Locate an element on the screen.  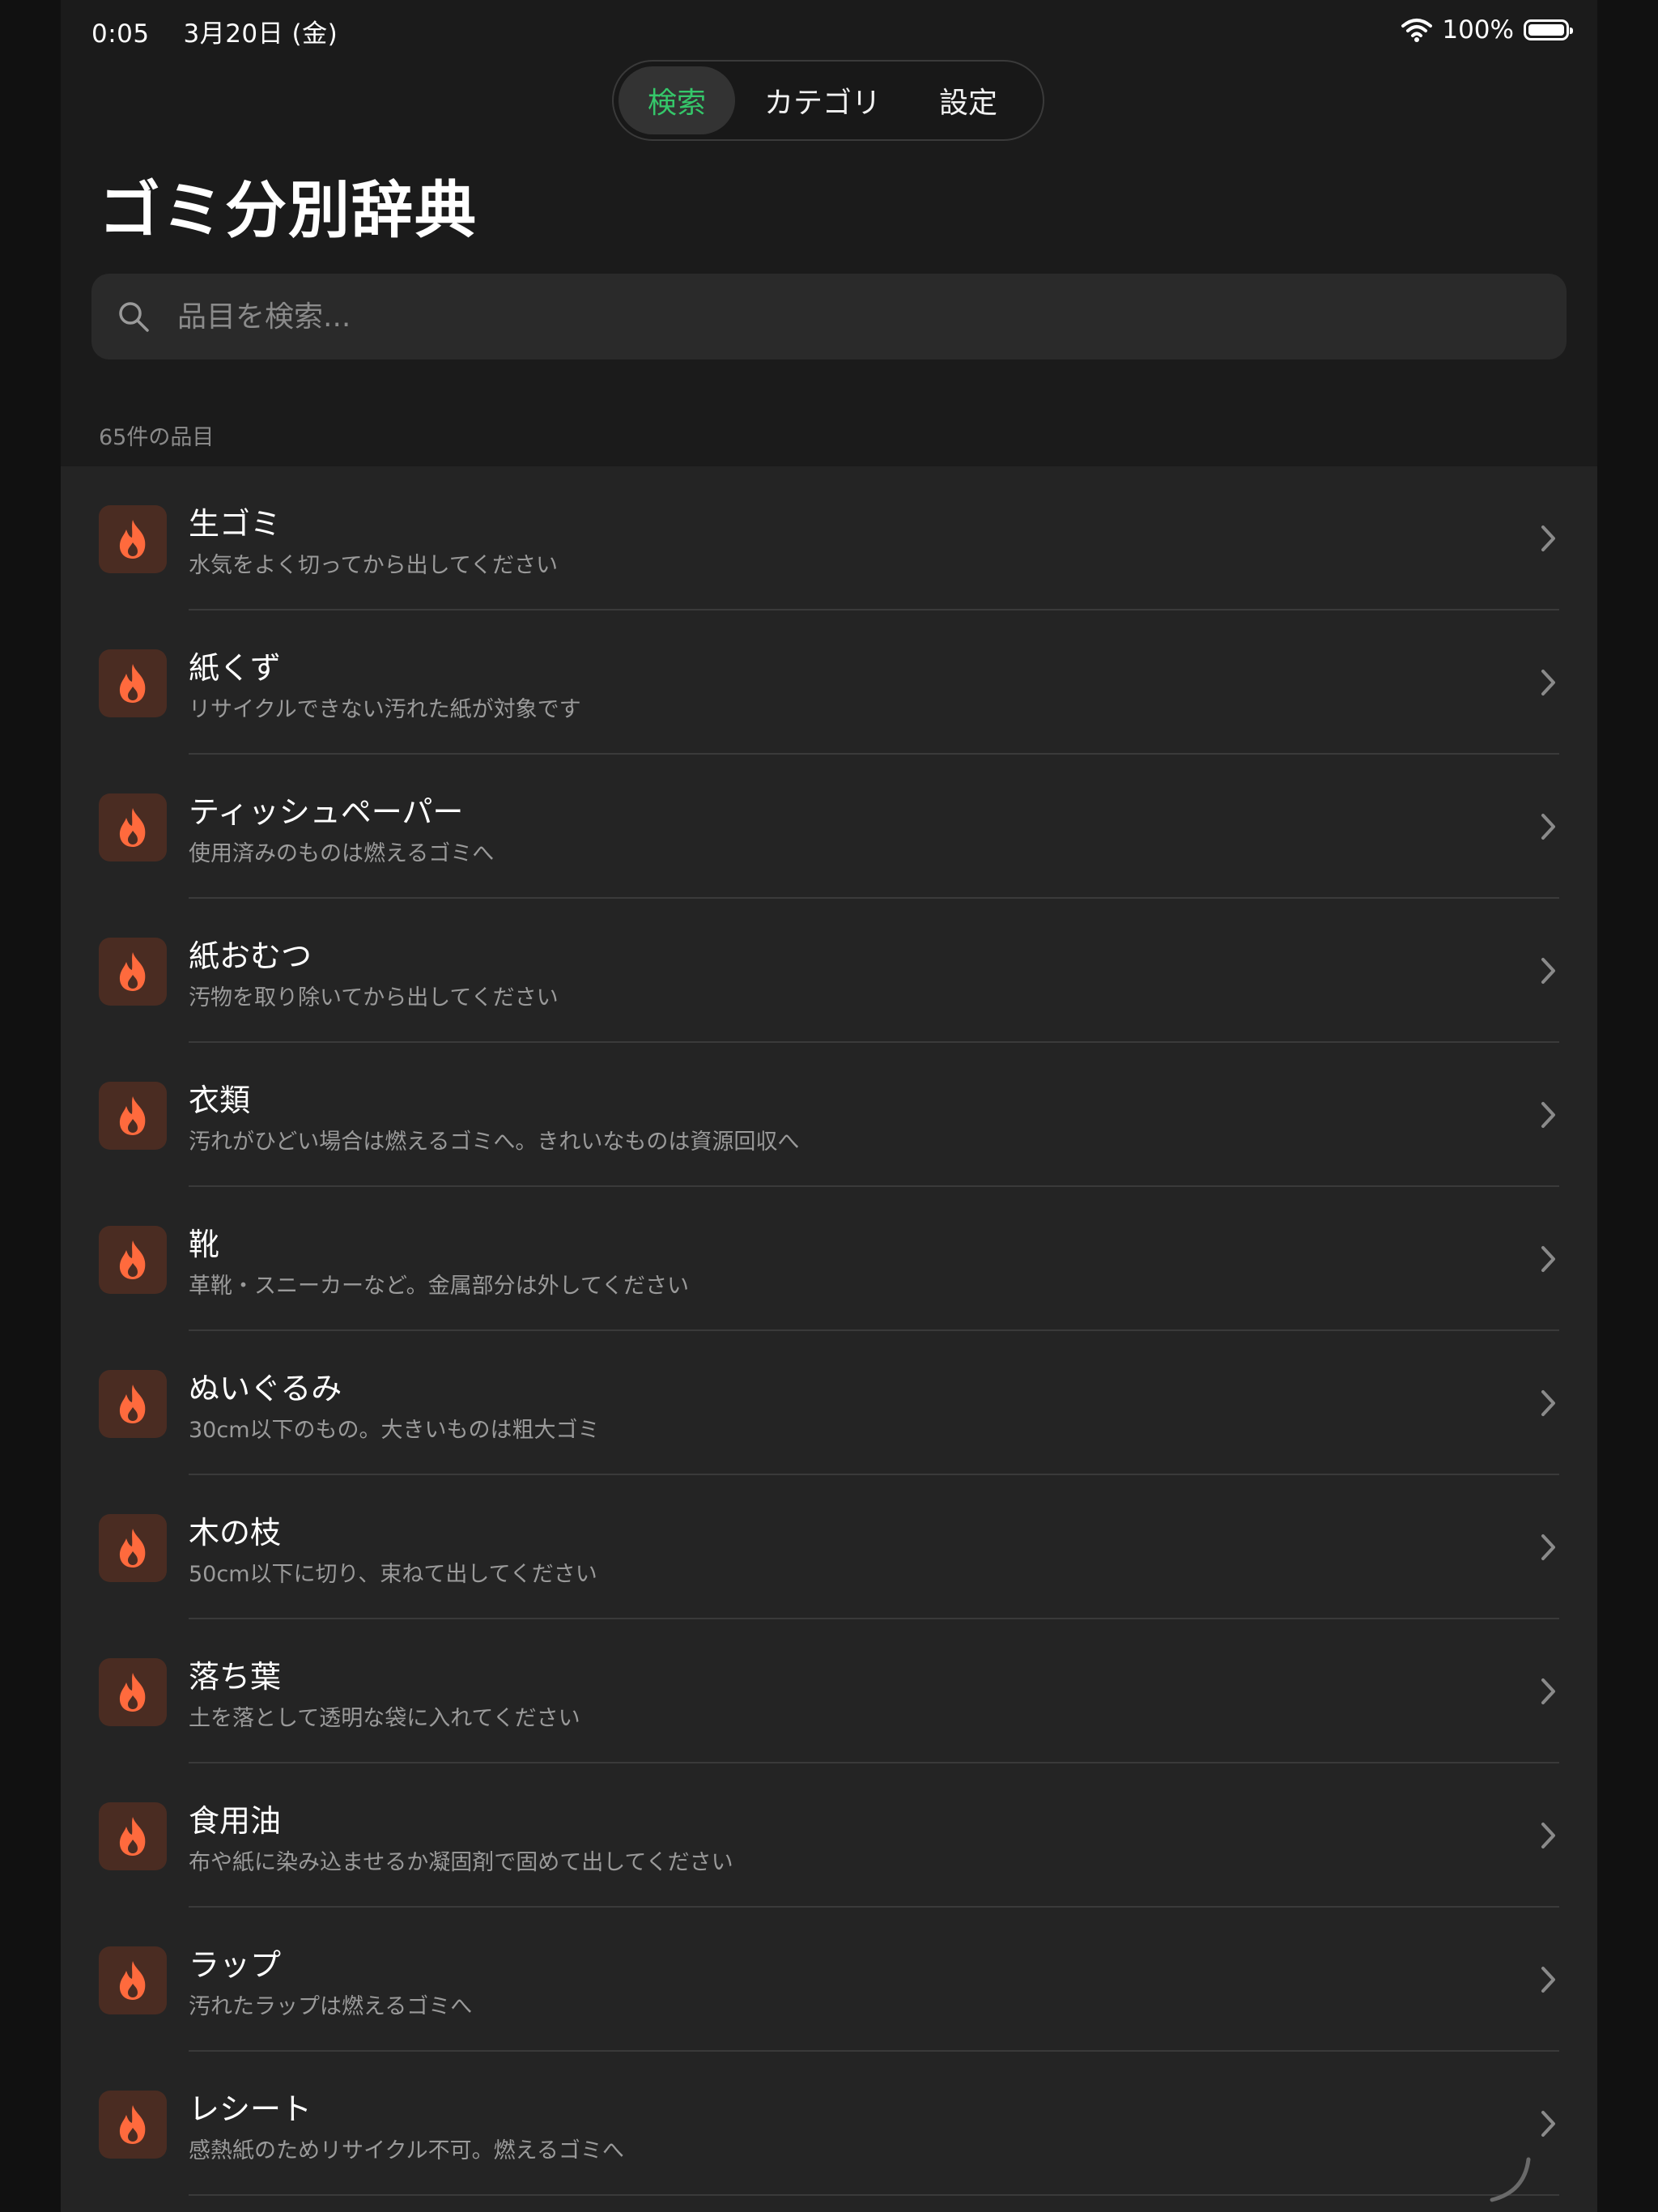
item-subtitle: 水気をよく切ってから出してください is located at coordinates (374, 565).